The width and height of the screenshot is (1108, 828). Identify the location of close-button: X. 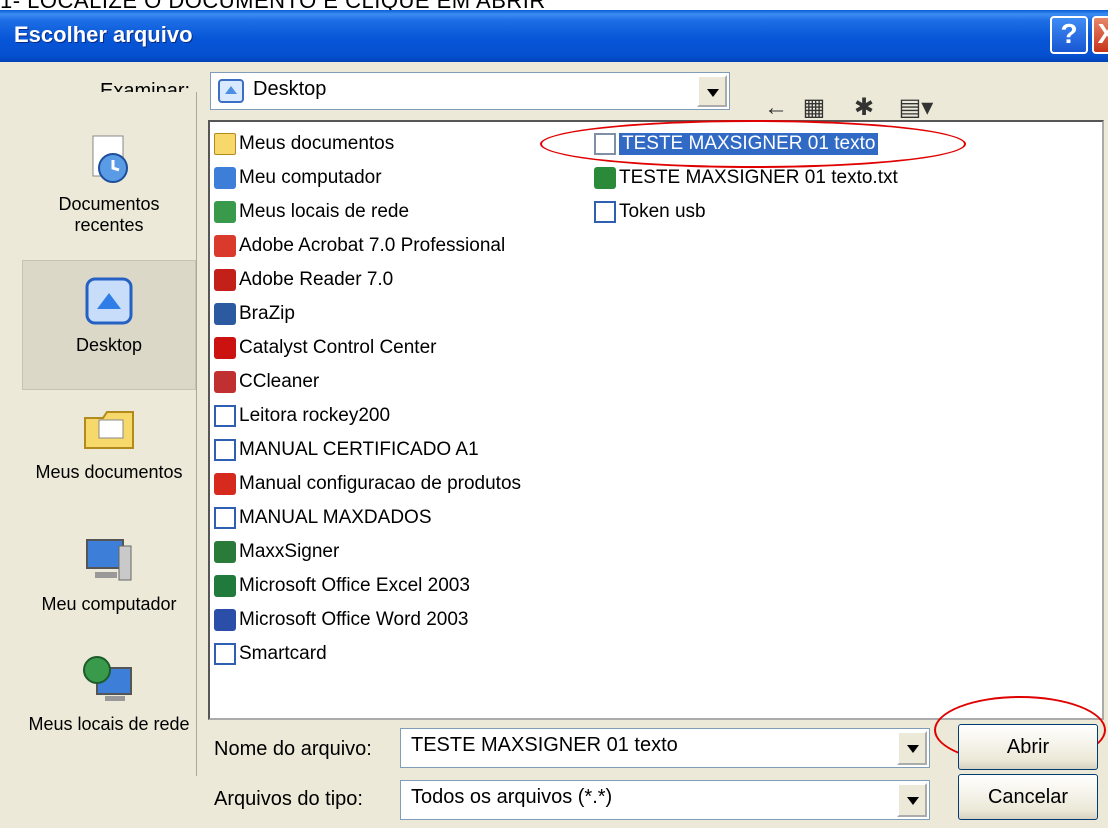
(1100, 35).